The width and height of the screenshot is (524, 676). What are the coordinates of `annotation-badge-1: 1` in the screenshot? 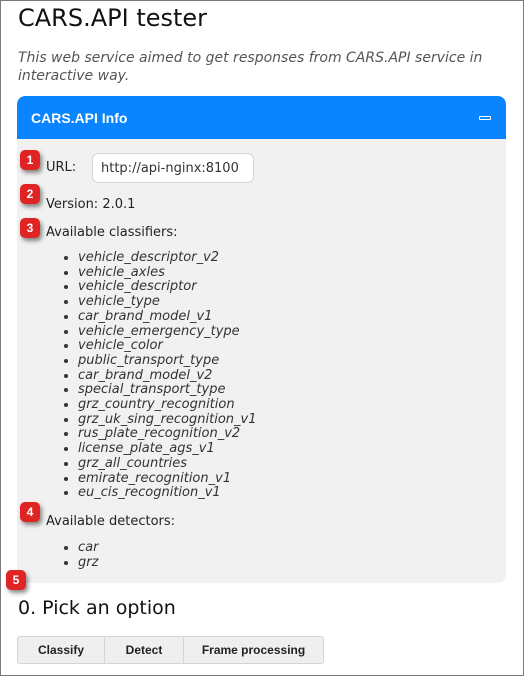 It's located at (30, 160).